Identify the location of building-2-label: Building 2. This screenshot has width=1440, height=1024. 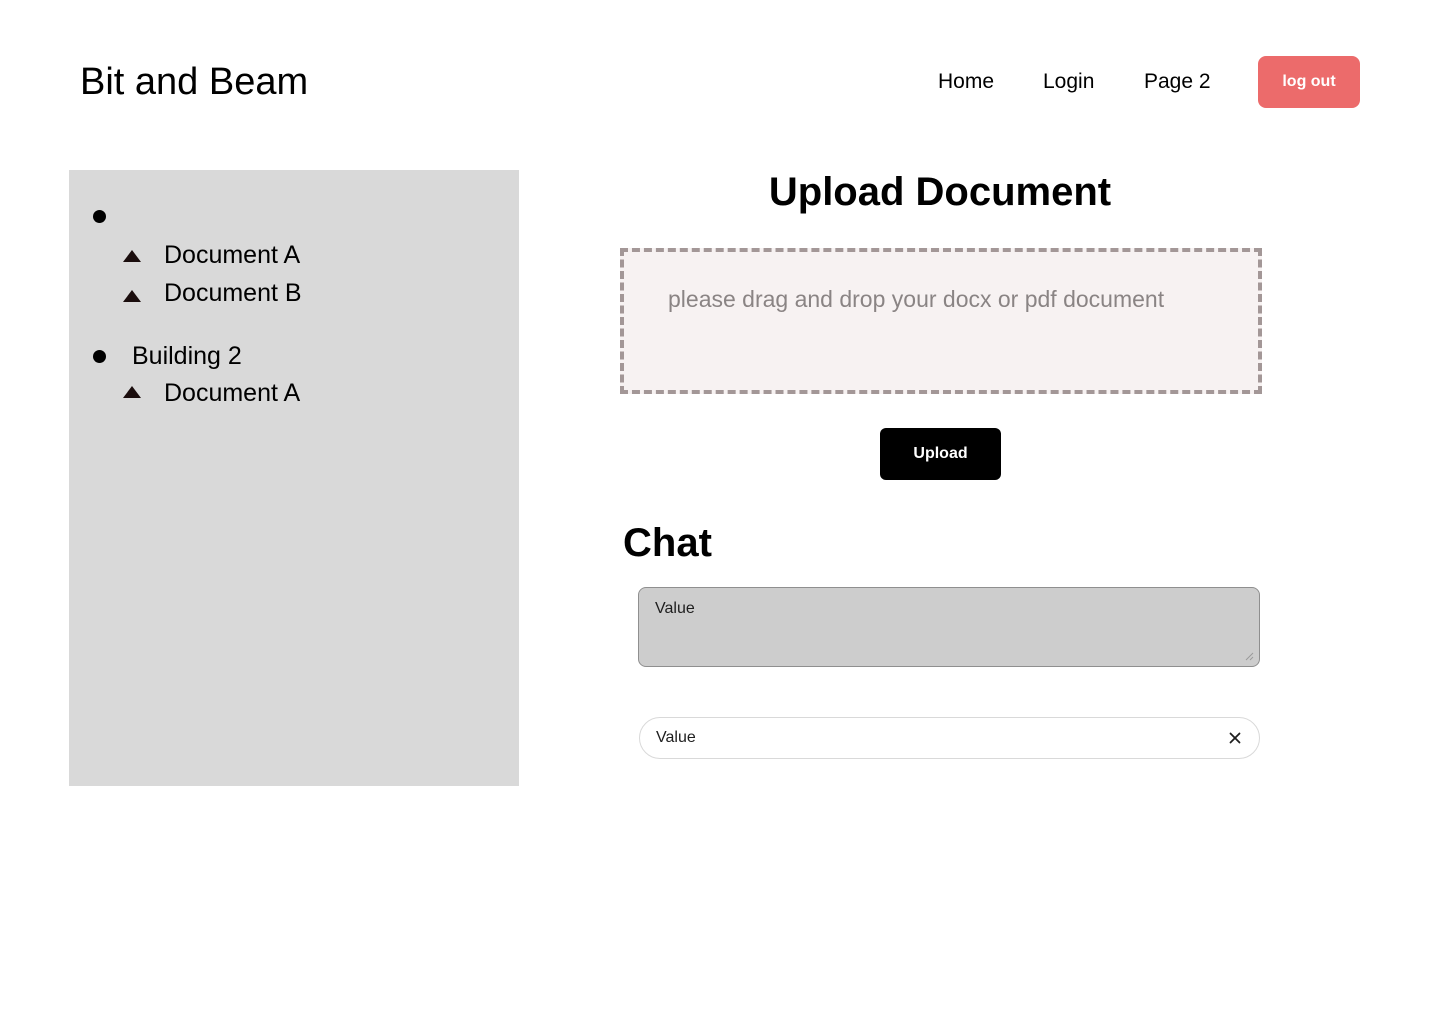
(187, 356).